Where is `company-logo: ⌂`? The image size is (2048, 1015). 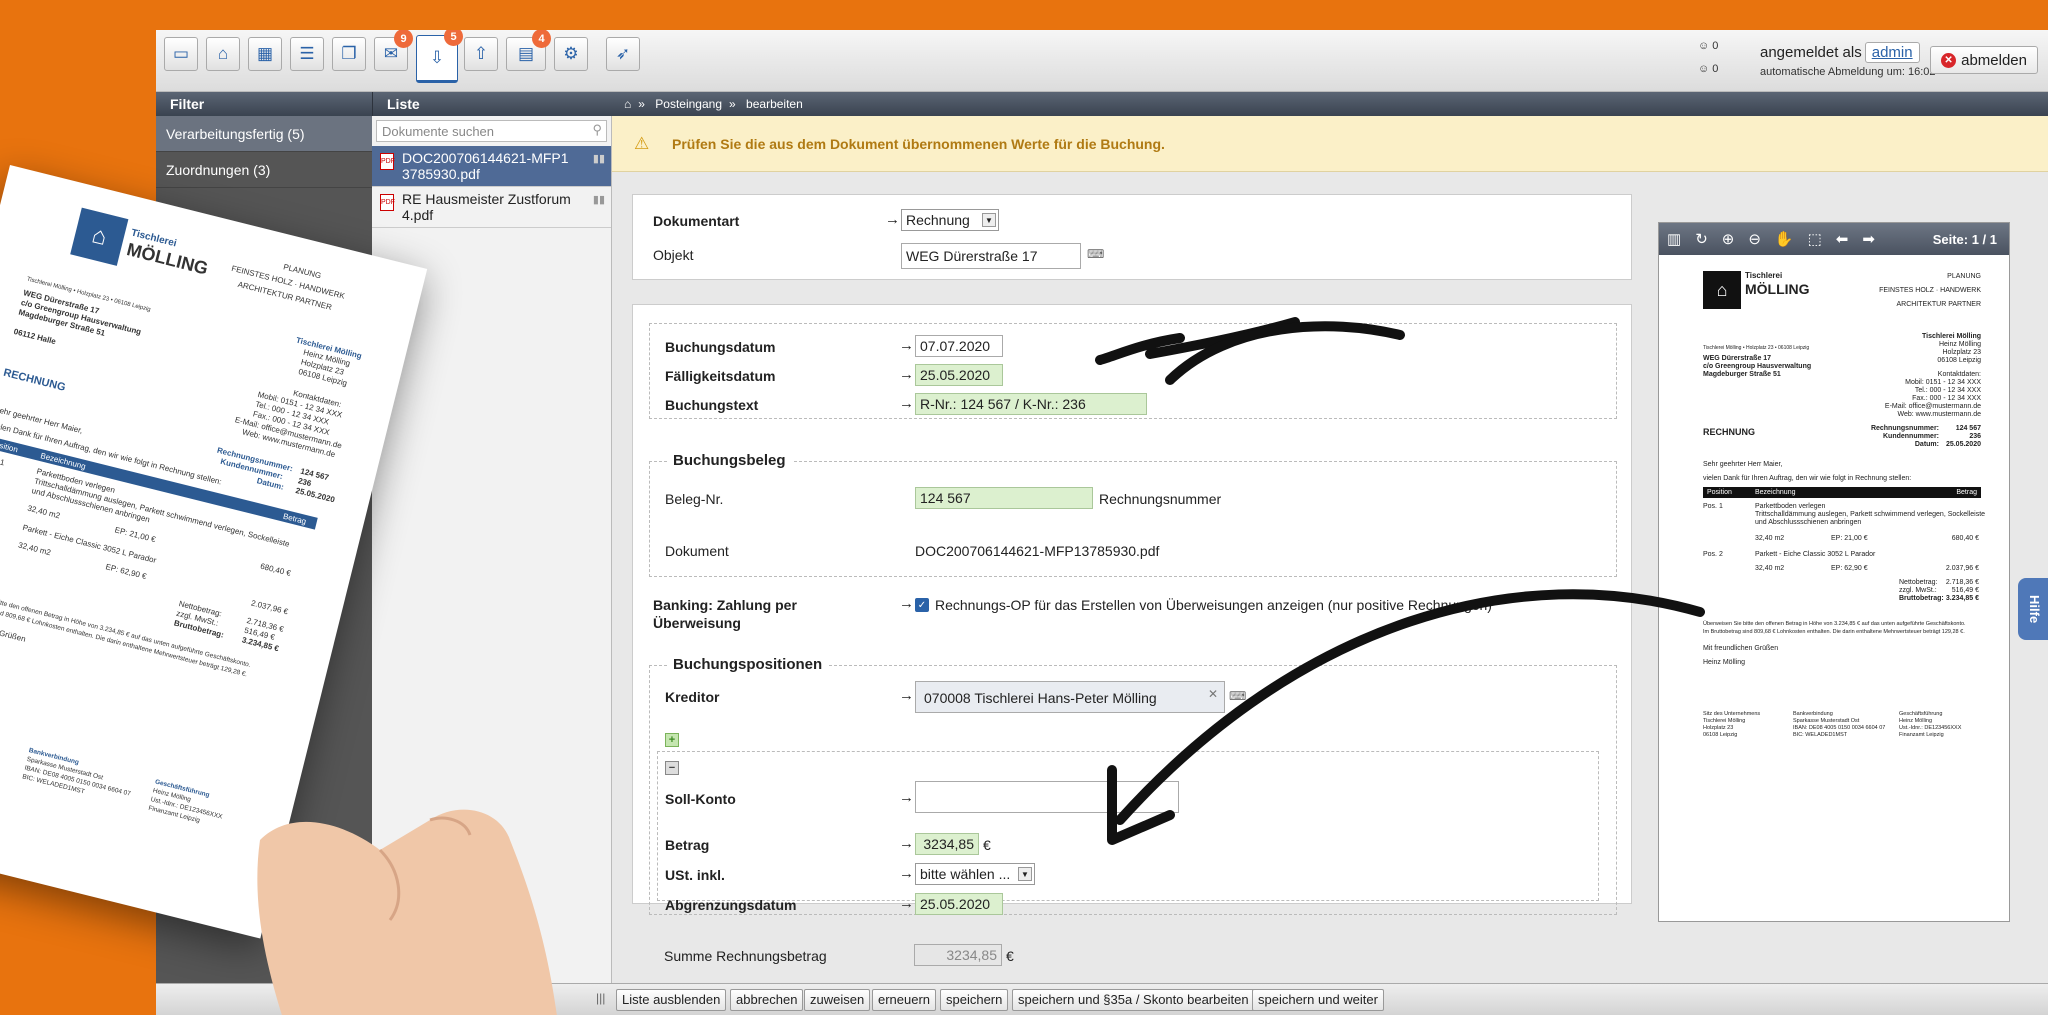 company-logo: ⌂ is located at coordinates (99, 236).